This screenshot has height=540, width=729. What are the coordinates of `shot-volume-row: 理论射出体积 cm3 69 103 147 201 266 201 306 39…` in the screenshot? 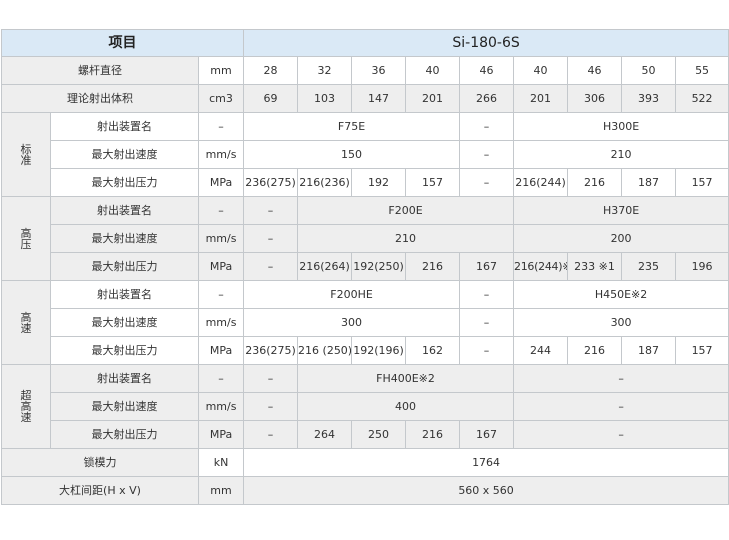 It's located at (365, 98).